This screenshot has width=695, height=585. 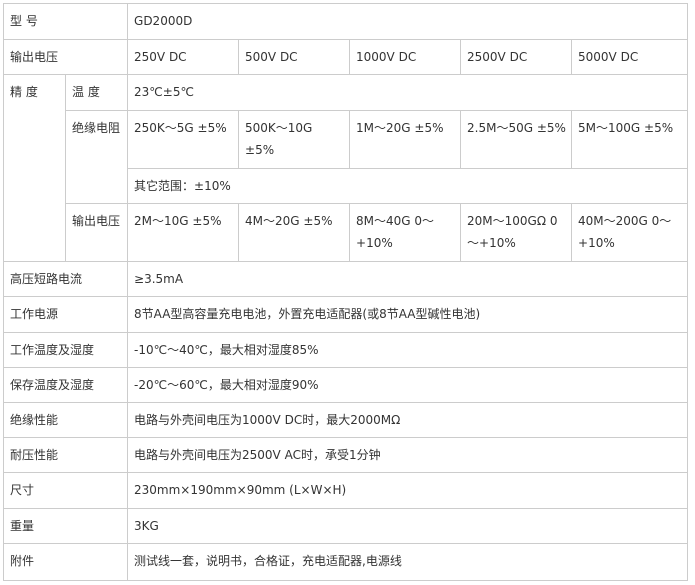 I want to click on row-dimensions: 尺寸 230mm×190mm×90mm (L×W×H), so click(x=345, y=490).